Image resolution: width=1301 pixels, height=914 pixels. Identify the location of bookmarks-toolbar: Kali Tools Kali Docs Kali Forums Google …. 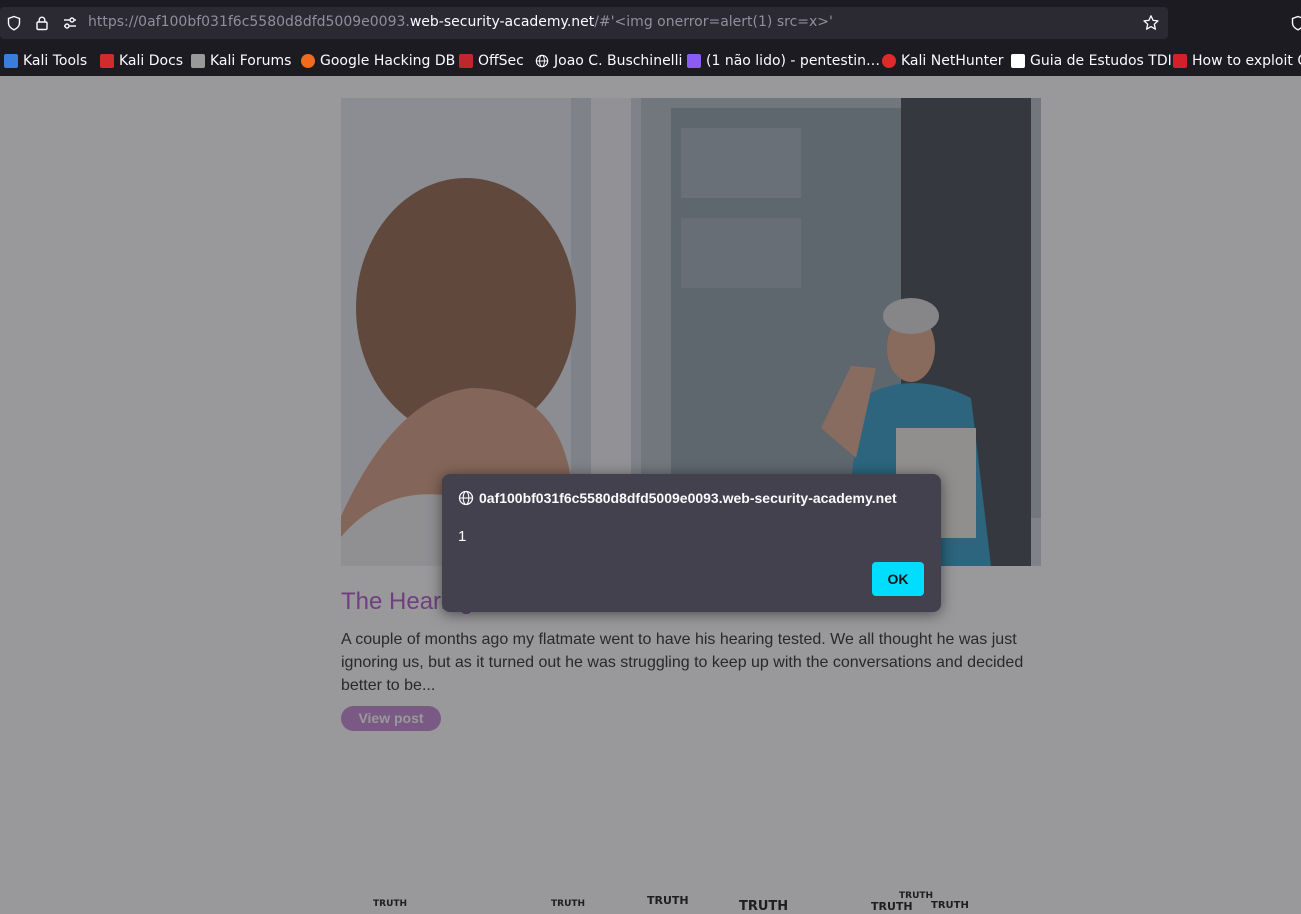
(650, 61).